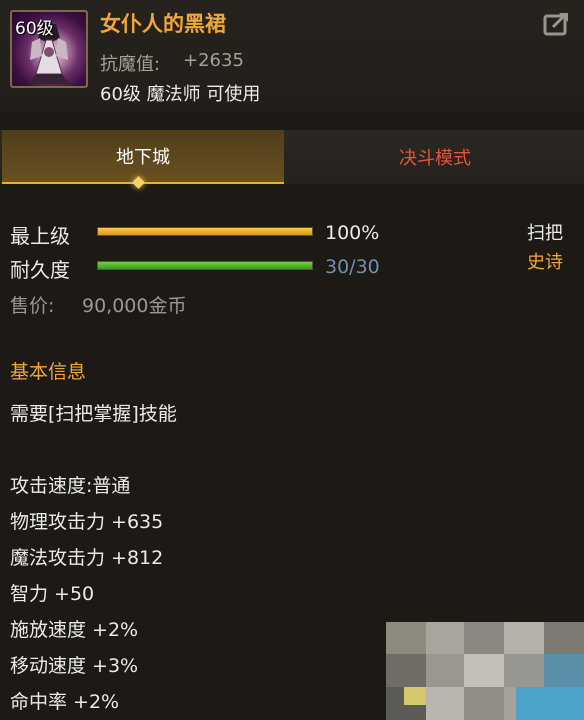 The width and height of the screenshot is (584, 720). Describe the element at coordinates (352, 267) in the screenshot. I see `durability-value: 30/30` at that location.